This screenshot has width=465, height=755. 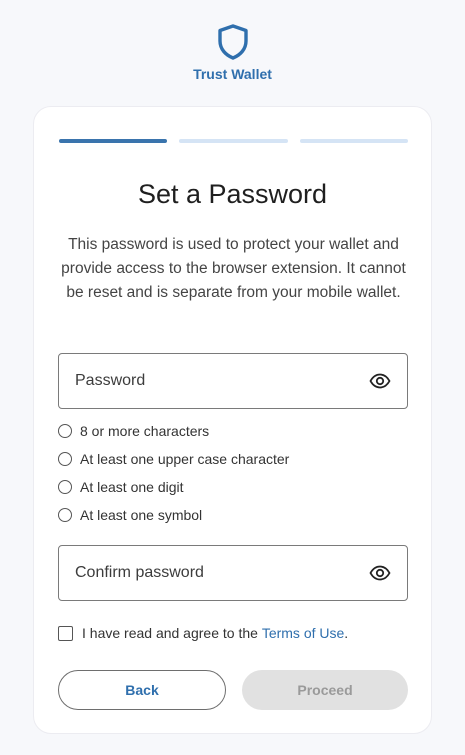 I want to click on logo: Trust Wallet, so click(x=232, y=53).